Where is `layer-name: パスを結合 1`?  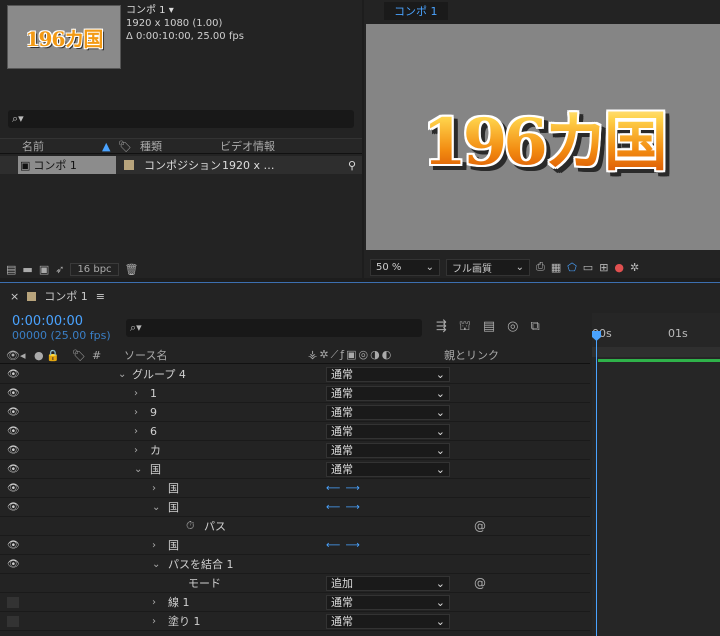
layer-name: パスを結合 1 is located at coordinates (201, 564).